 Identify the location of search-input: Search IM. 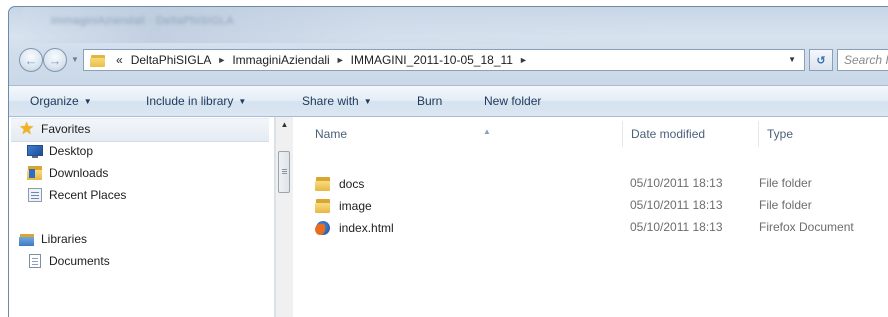
(862, 60).